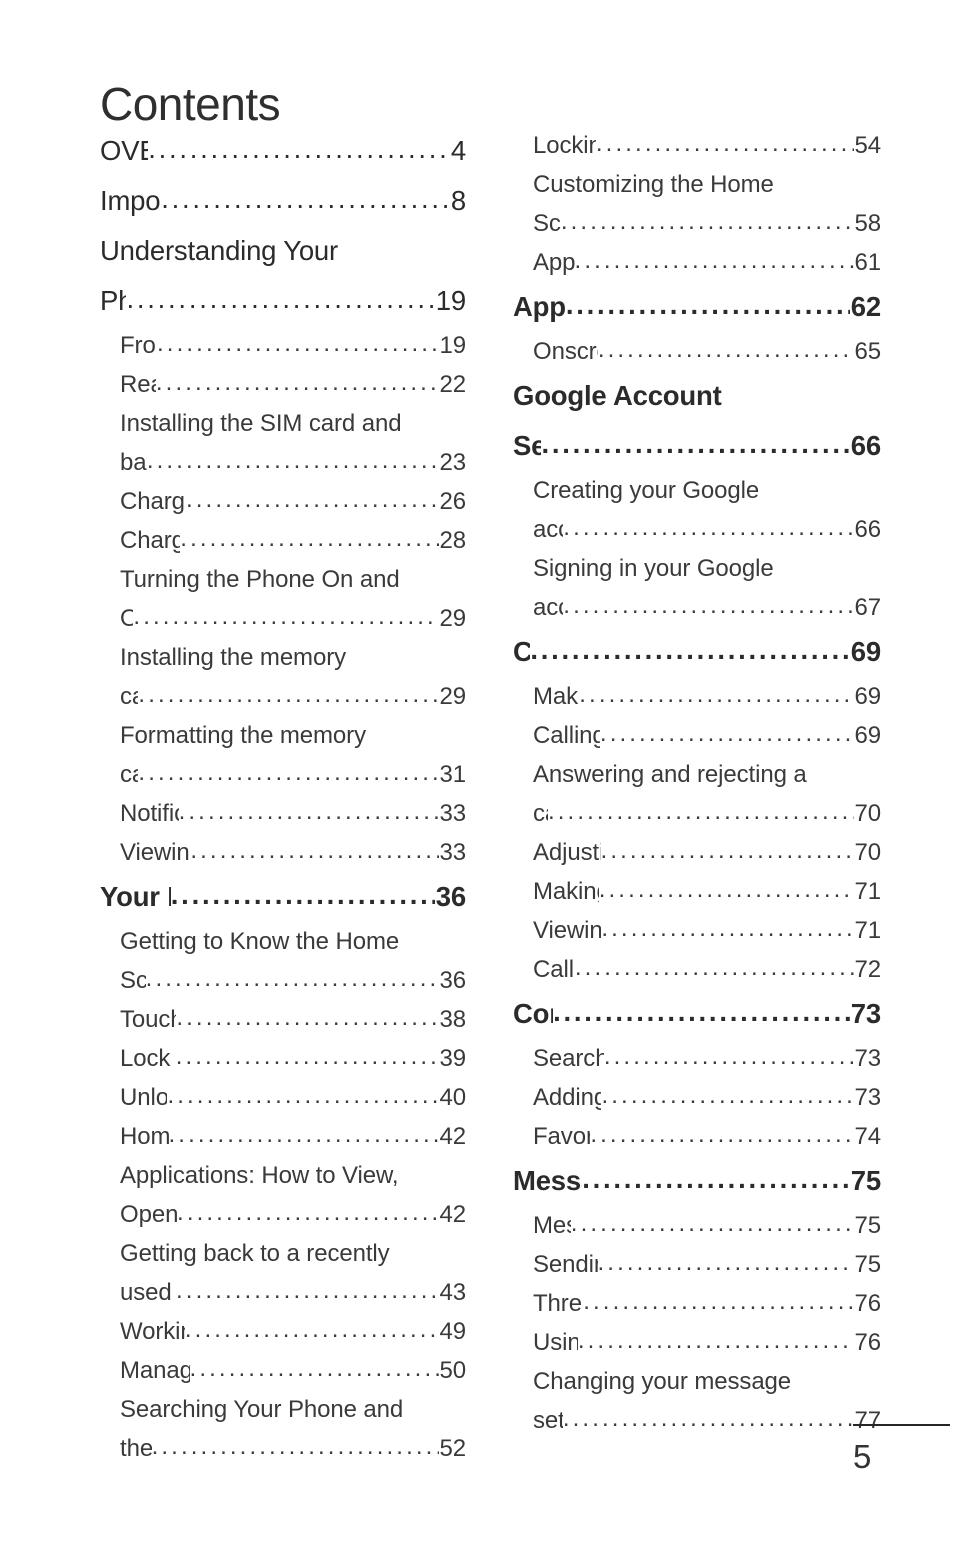  I want to click on toc-entry: Locking the Screen 54, so click(707, 145).